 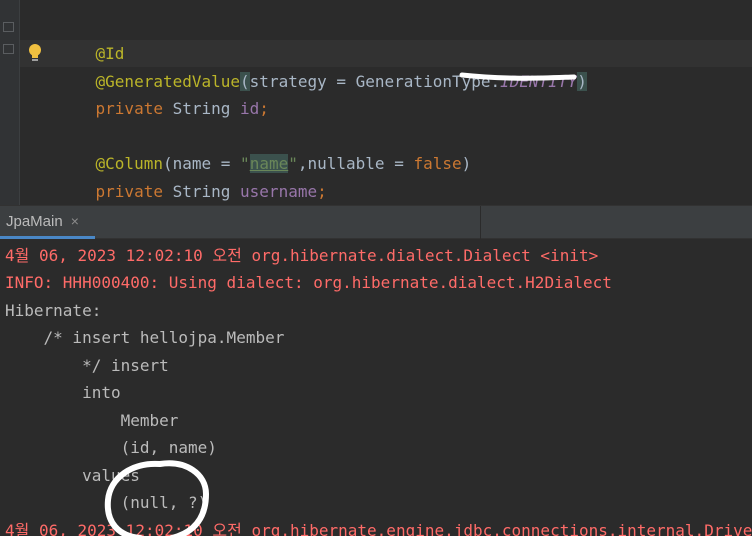 I want to click on editor-gutter, so click(x=10, y=102).